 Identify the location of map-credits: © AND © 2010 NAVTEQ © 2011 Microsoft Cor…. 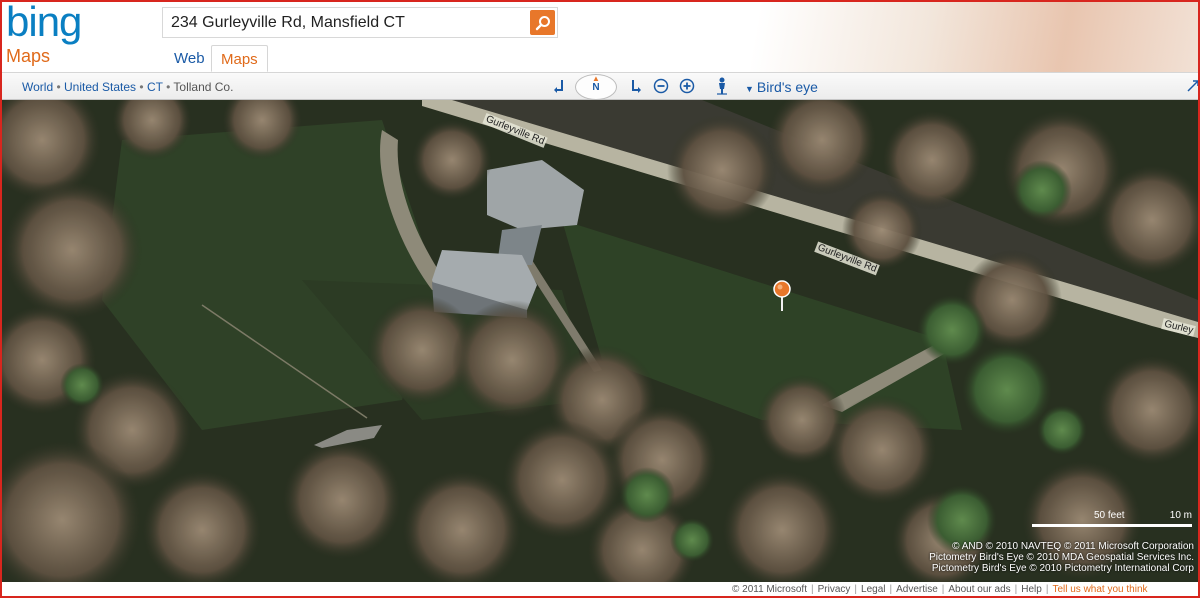
(1061, 557).